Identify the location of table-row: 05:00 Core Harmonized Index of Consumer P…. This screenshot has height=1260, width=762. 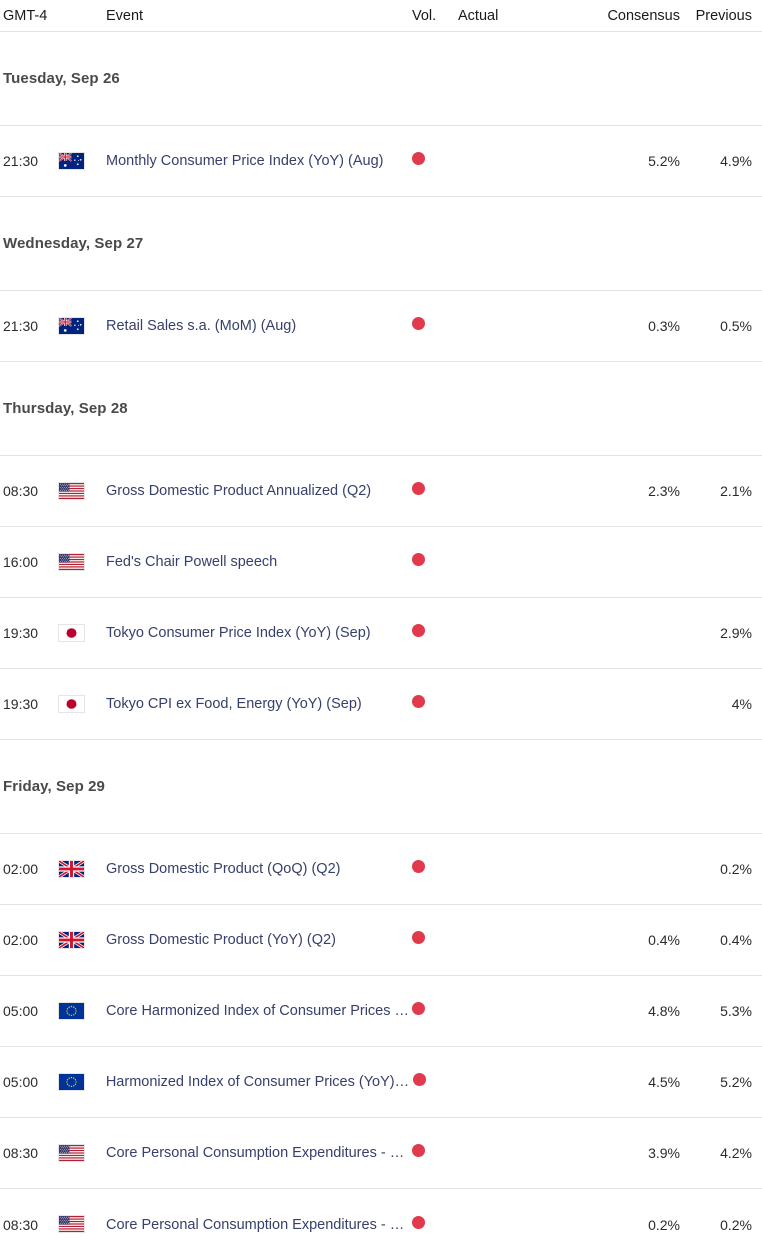
(381, 1011).